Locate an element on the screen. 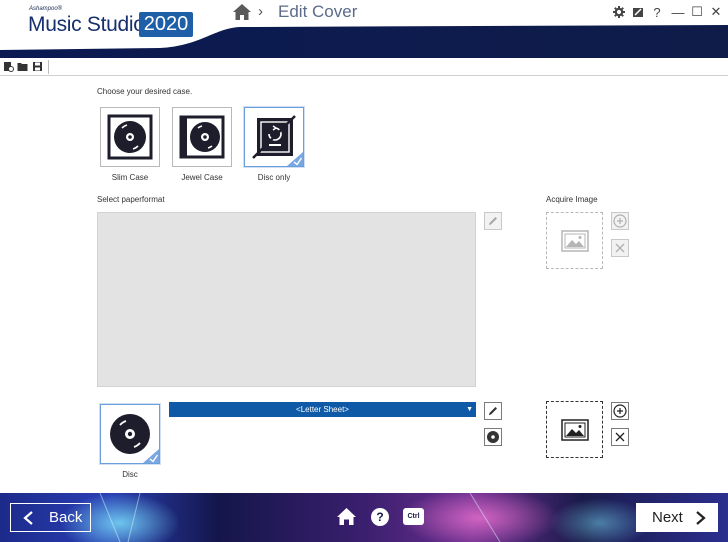 The width and height of the screenshot is (728, 542). minimize-icon: — is located at coordinates (678, 12).